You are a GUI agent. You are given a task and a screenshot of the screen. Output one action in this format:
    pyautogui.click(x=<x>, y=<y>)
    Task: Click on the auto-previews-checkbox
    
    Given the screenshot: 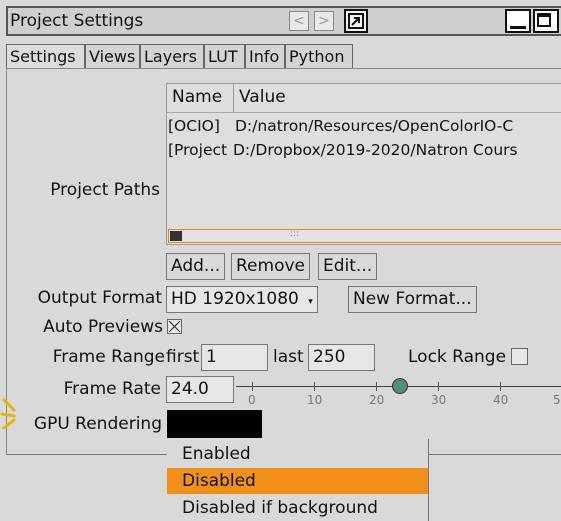 What is the action you would take?
    pyautogui.click(x=174, y=326)
    